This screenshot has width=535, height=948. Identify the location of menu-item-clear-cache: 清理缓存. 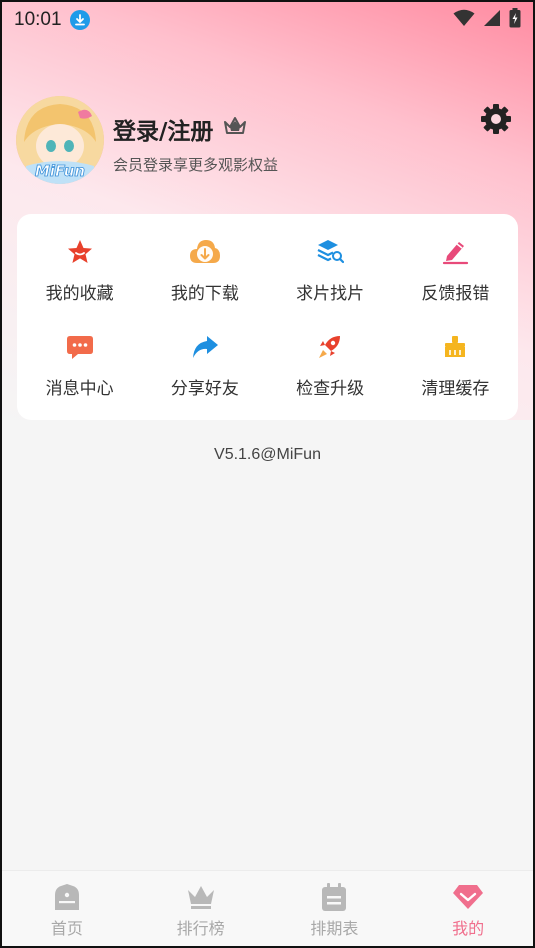
(455, 364).